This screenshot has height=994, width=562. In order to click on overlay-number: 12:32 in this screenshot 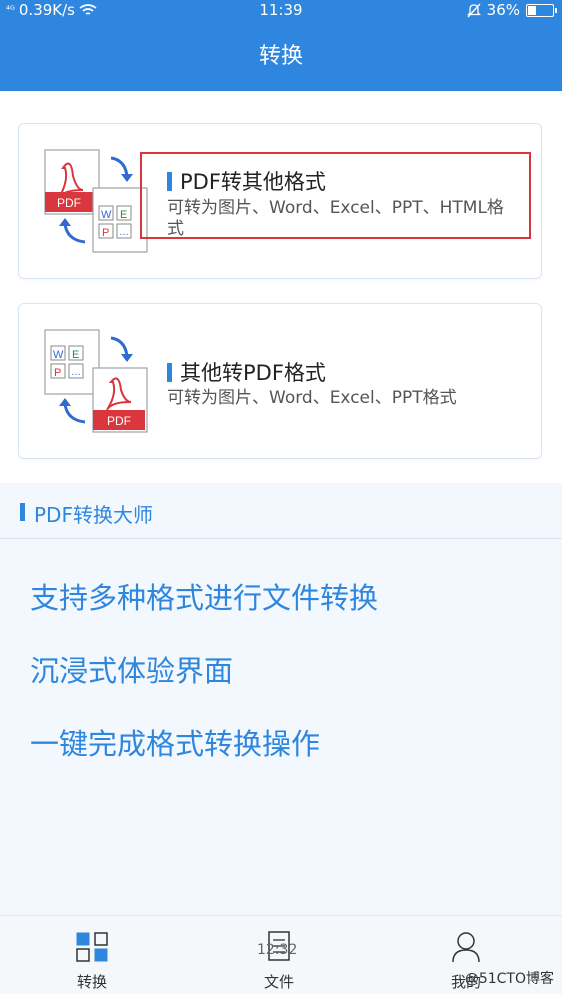, I will do `click(277, 950)`.